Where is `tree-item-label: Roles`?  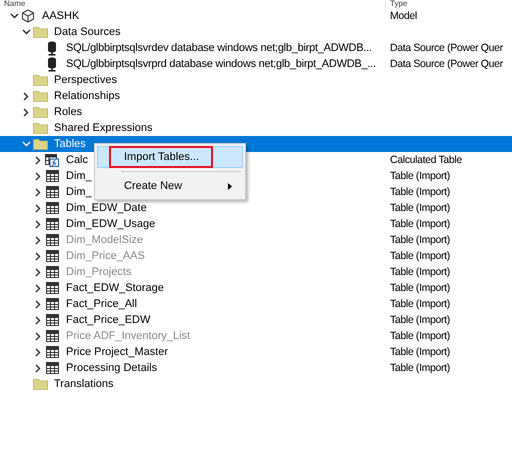
tree-item-label: Roles is located at coordinates (68, 112).